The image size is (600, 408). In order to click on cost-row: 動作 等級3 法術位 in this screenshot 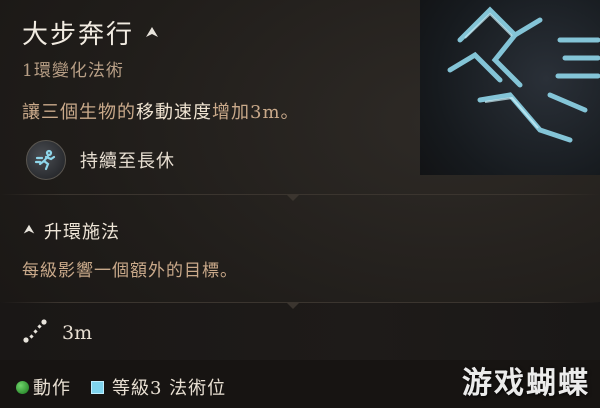, I will do `click(121, 387)`.